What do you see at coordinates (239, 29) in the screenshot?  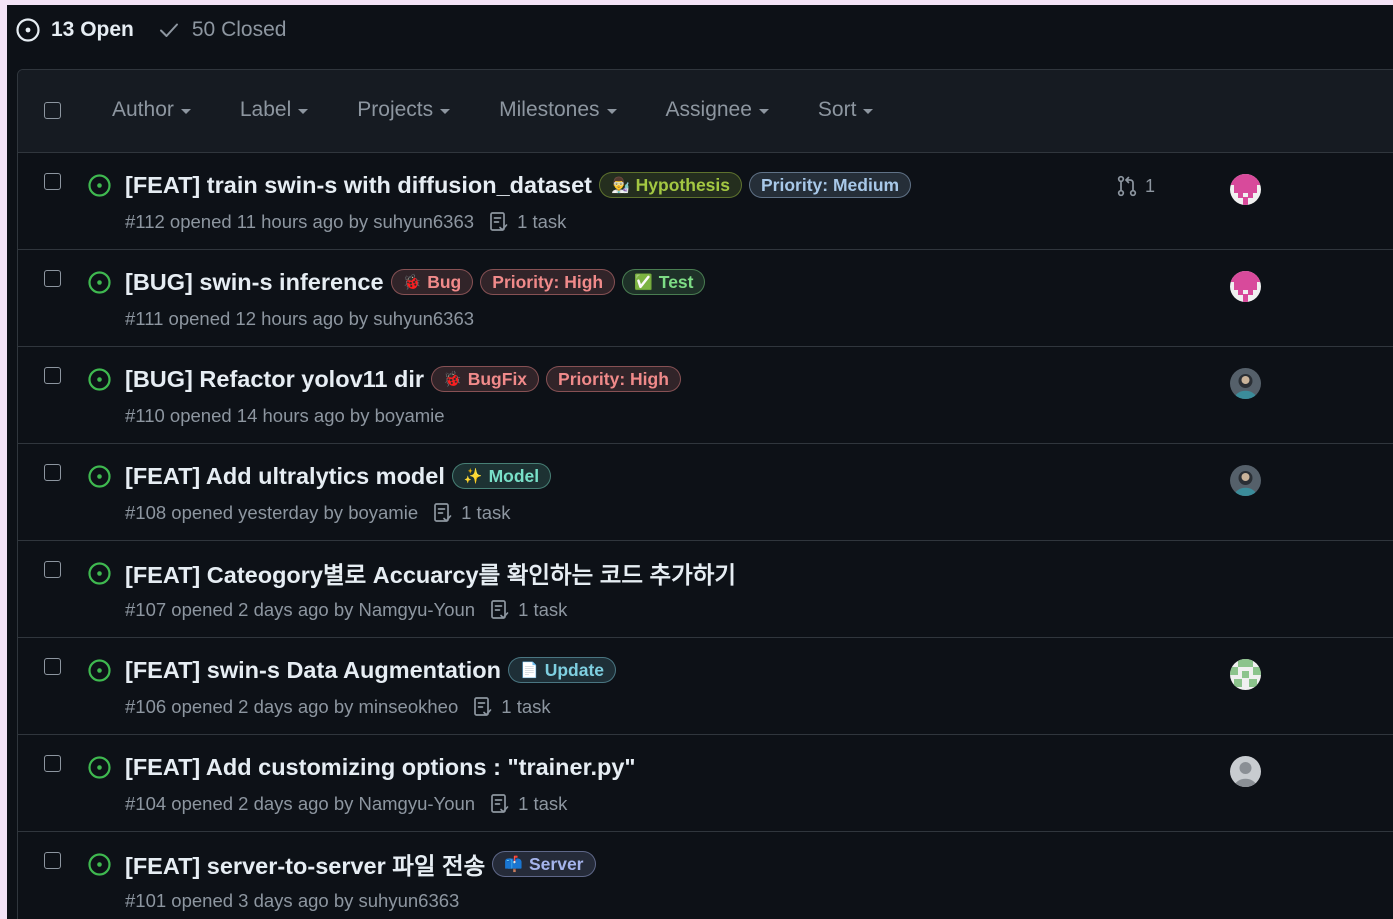 I see `closed-count-label: 50 Closed` at bounding box center [239, 29].